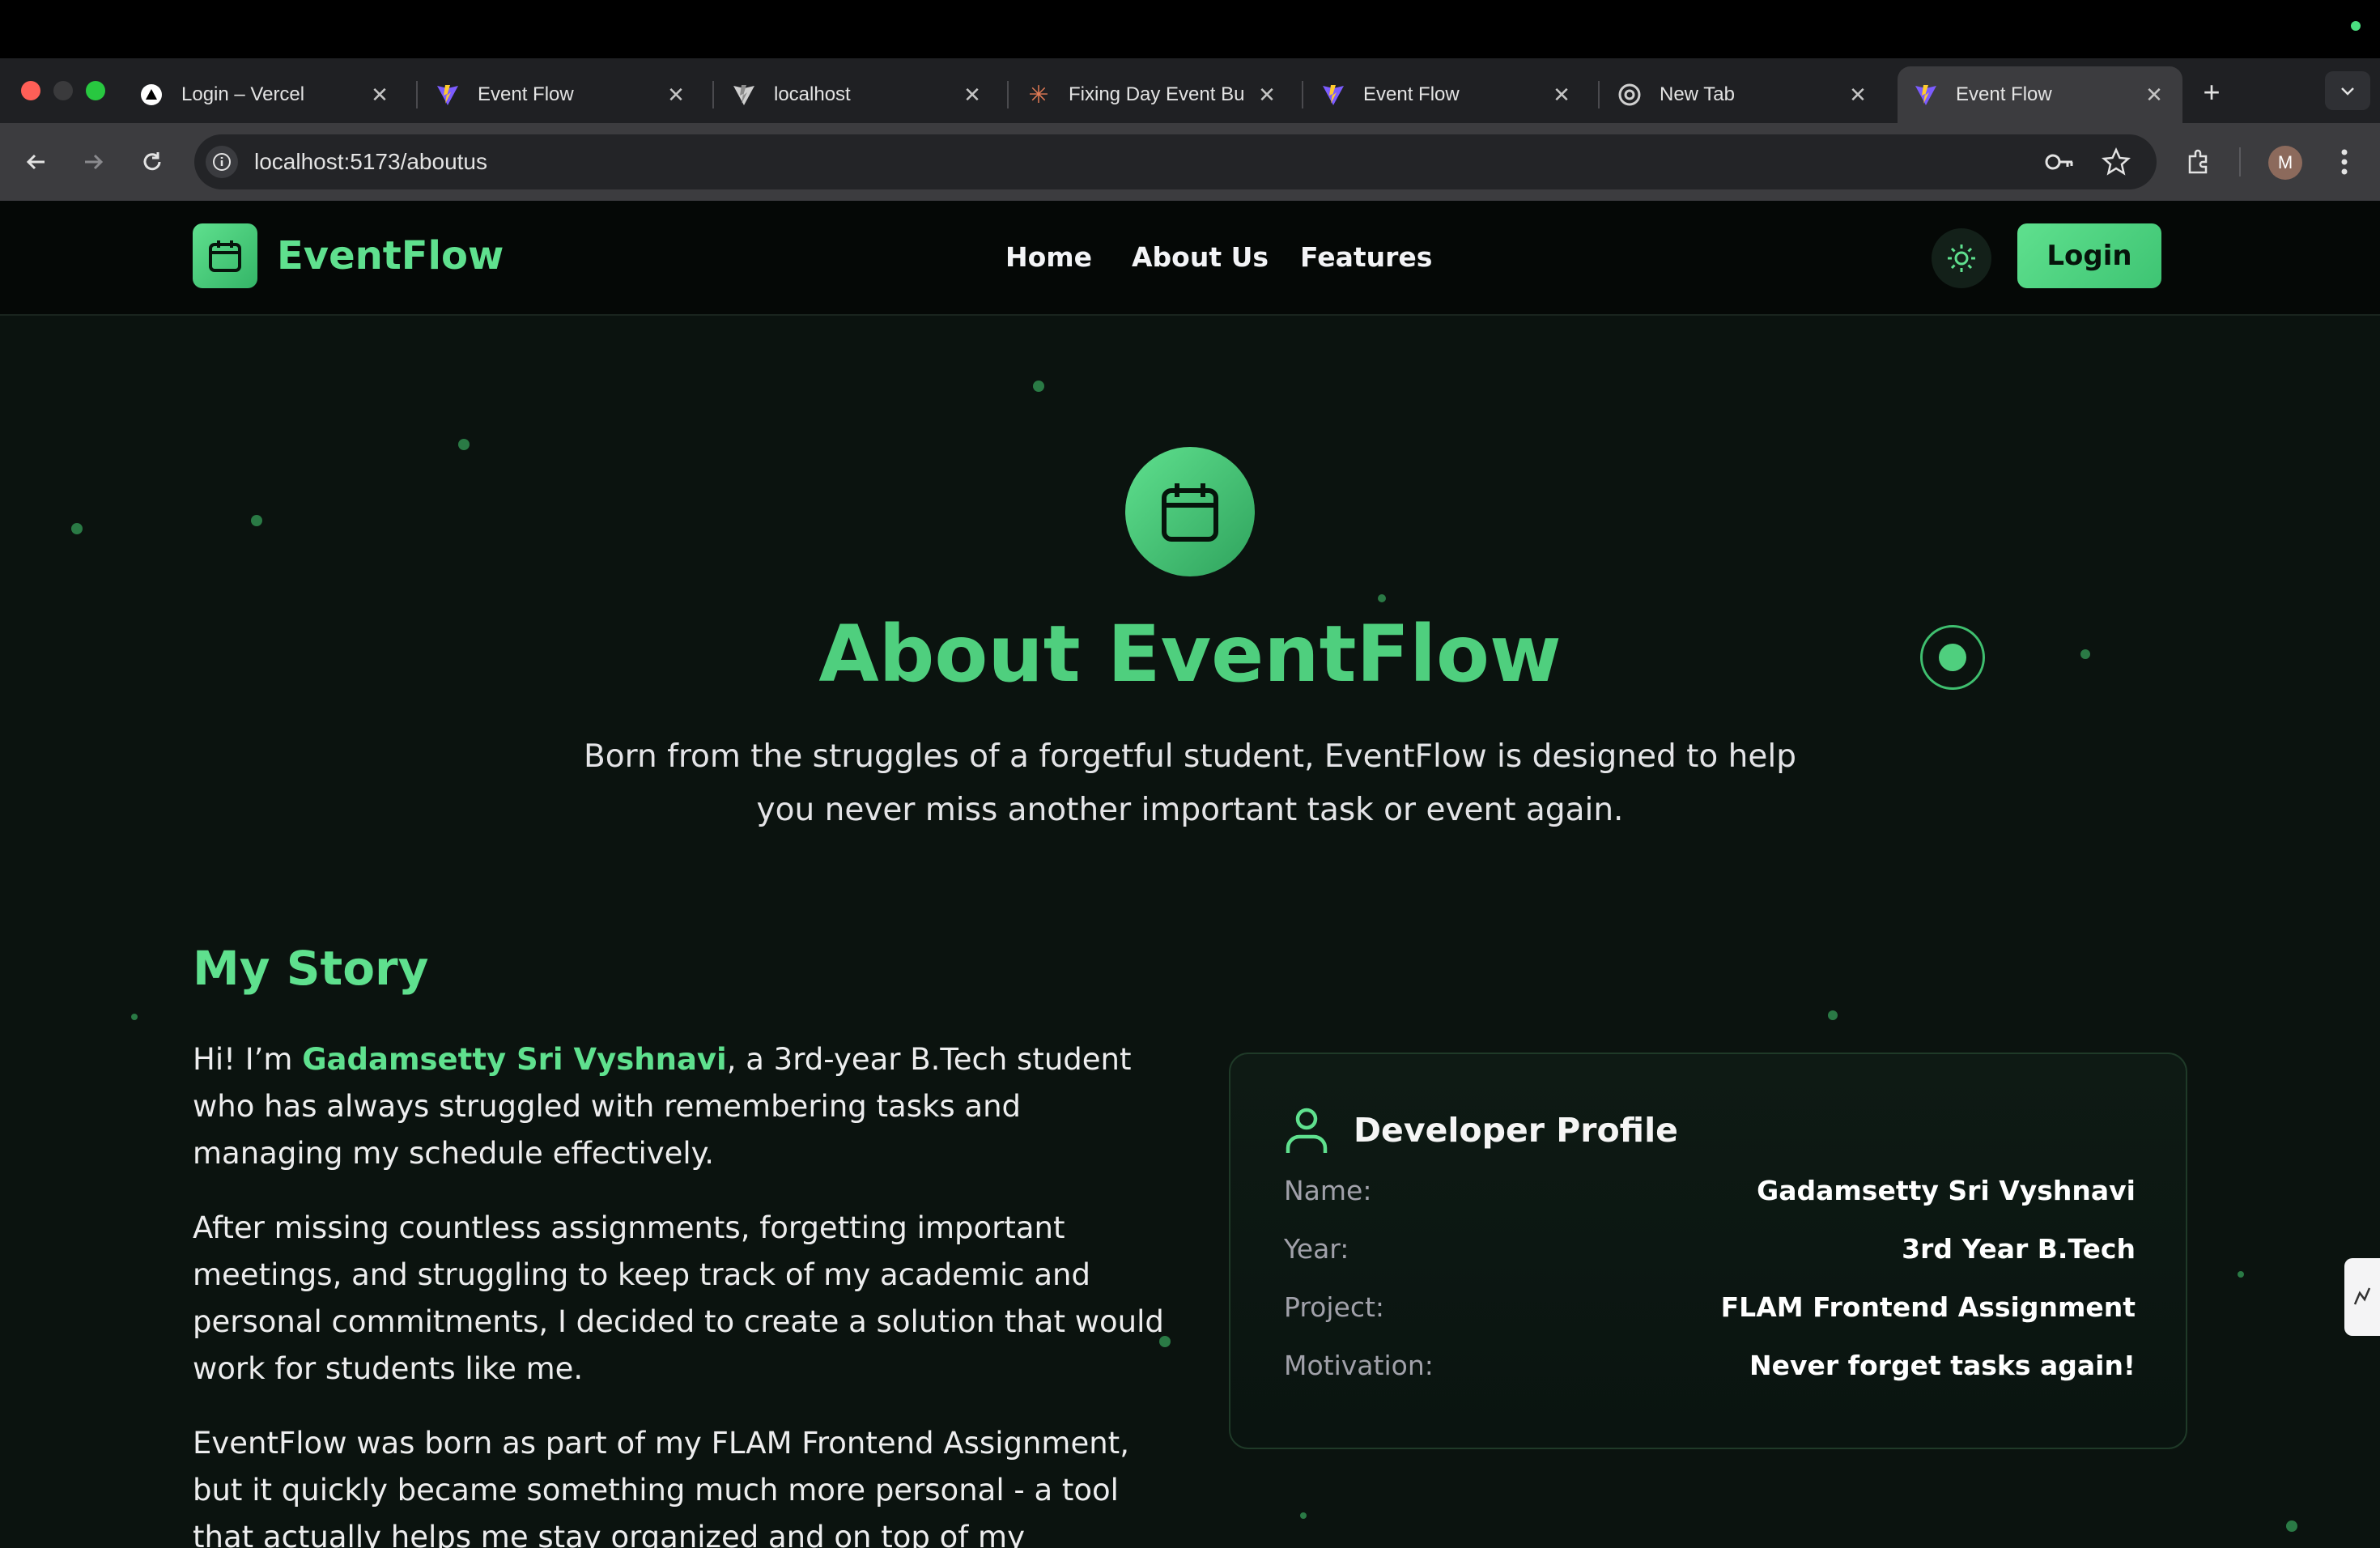  I want to click on chrome-icon, so click(1629, 95).